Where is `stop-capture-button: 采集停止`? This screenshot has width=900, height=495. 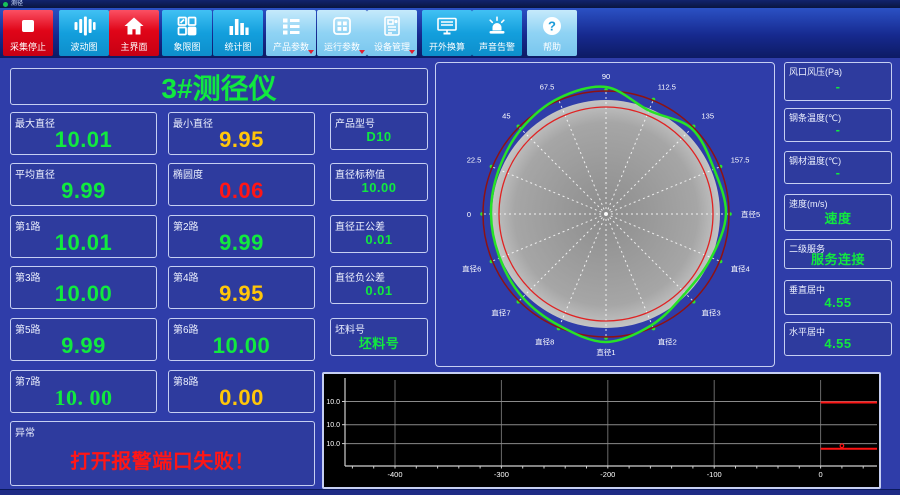 stop-capture-button: 采集停止 is located at coordinates (28, 33).